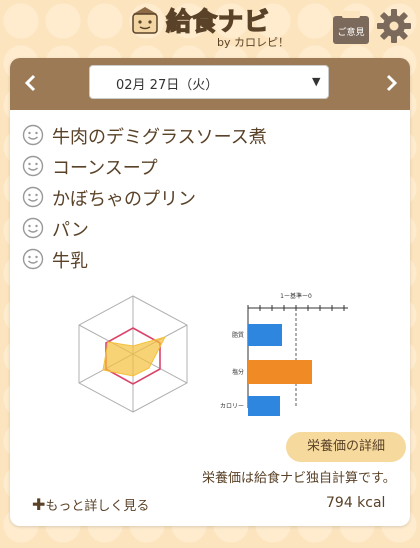 This screenshot has width=420, height=548. Describe the element at coordinates (105, 168) in the screenshot. I see `menu-item-label: コーンスープ` at that location.